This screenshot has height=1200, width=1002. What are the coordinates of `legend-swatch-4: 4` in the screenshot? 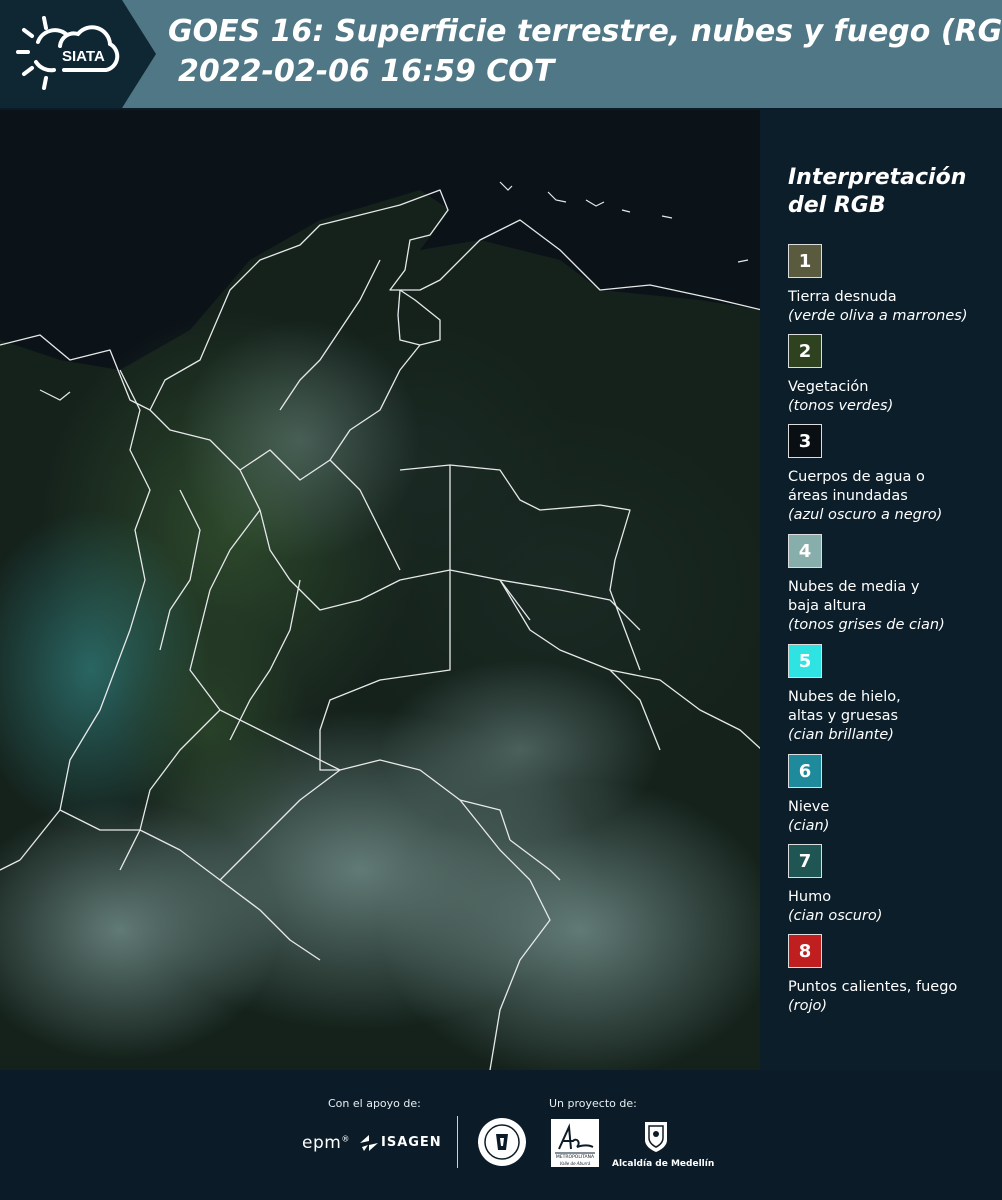 It's located at (805, 551).